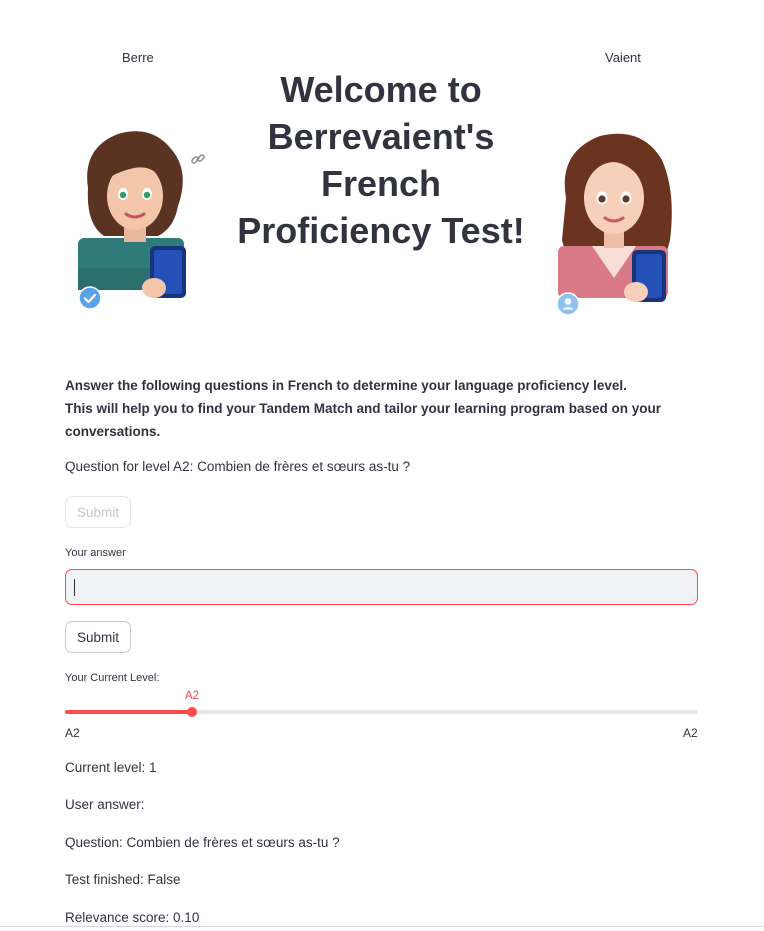 The image size is (764, 931). I want to click on answer-label: Your answer, so click(95, 553).